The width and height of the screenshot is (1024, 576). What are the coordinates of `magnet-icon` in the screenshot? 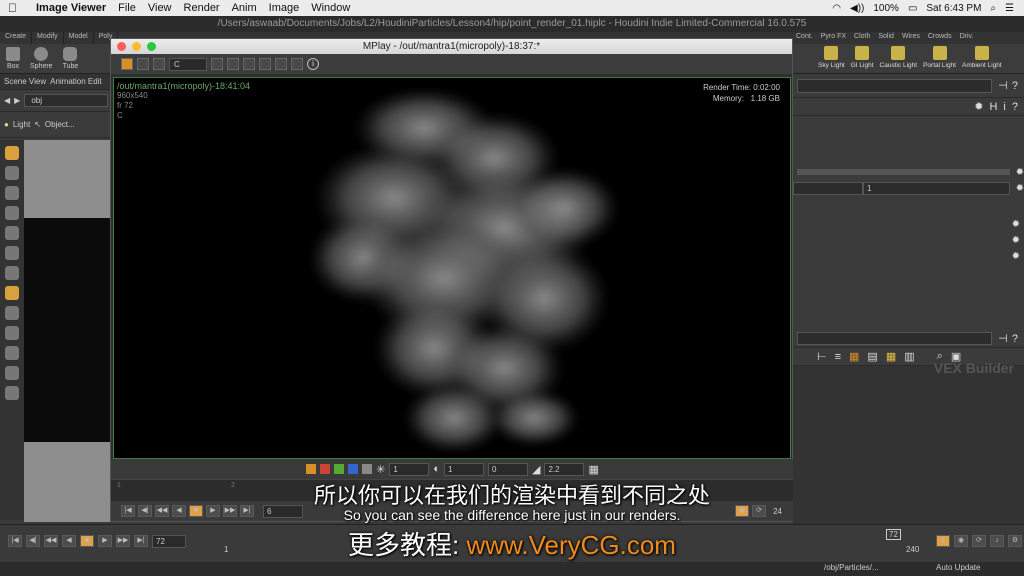 It's located at (12, 353).